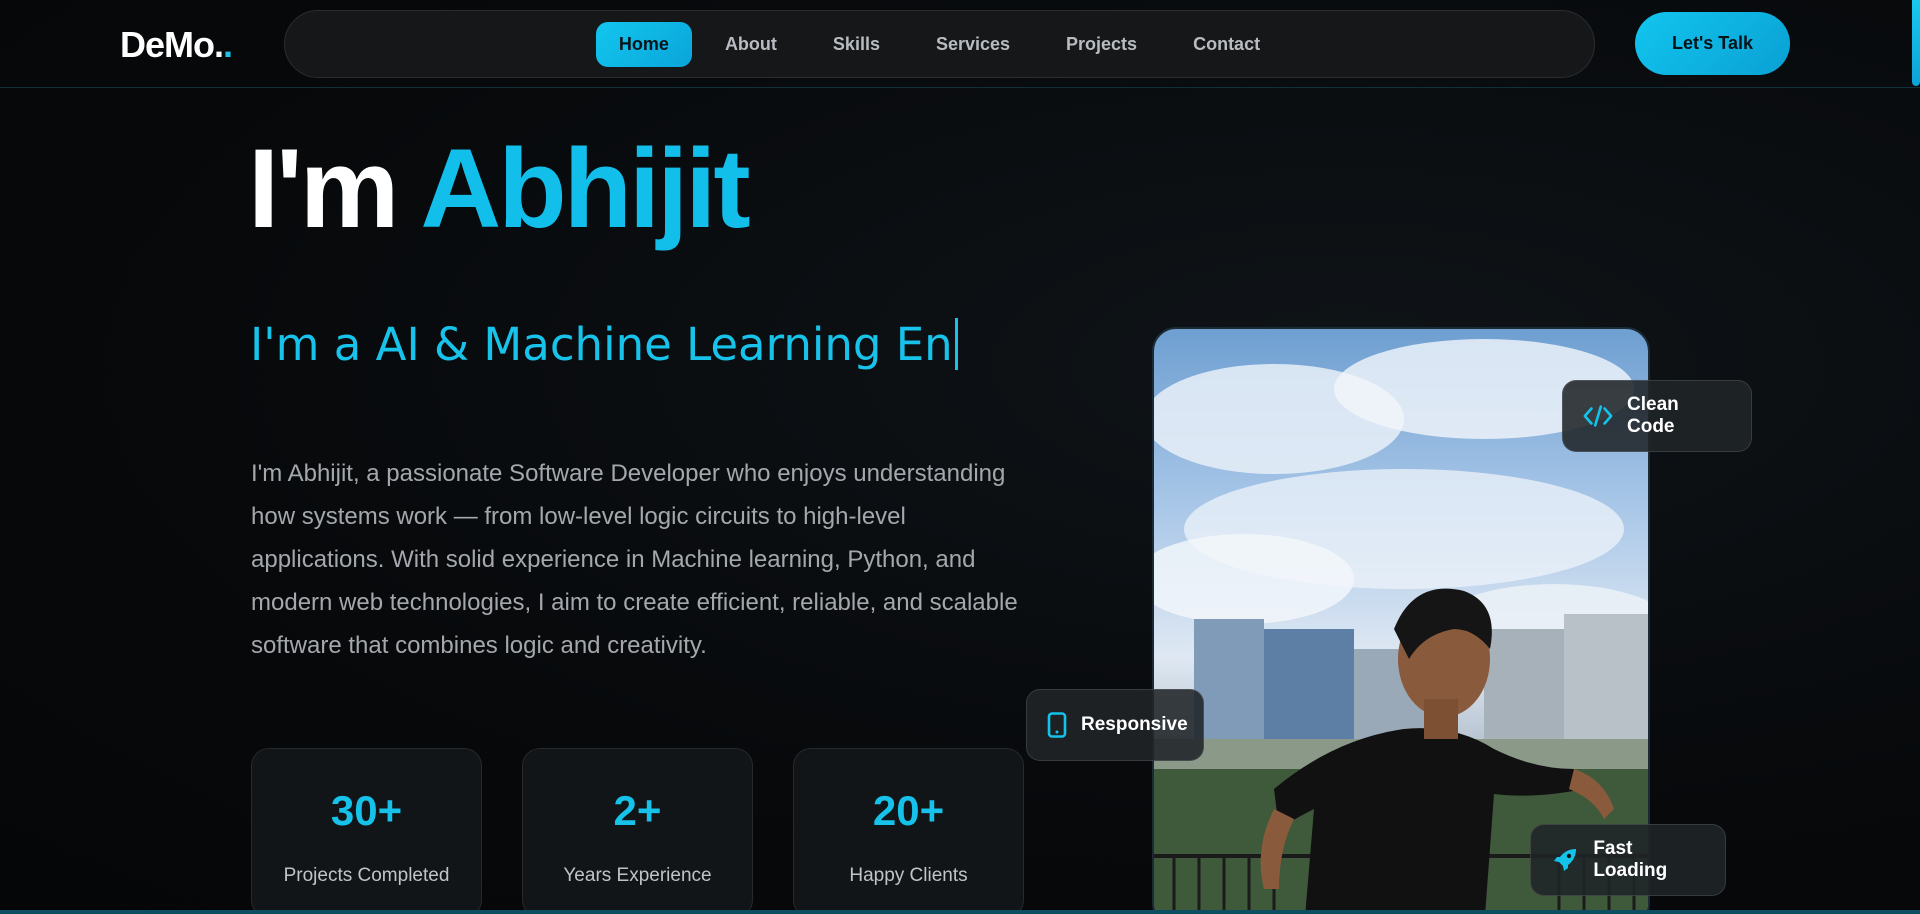 The height and width of the screenshot is (914, 1920). What do you see at coordinates (366, 875) in the screenshot?
I see `stat-label: Projects Completed` at bounding box center [366, 875].